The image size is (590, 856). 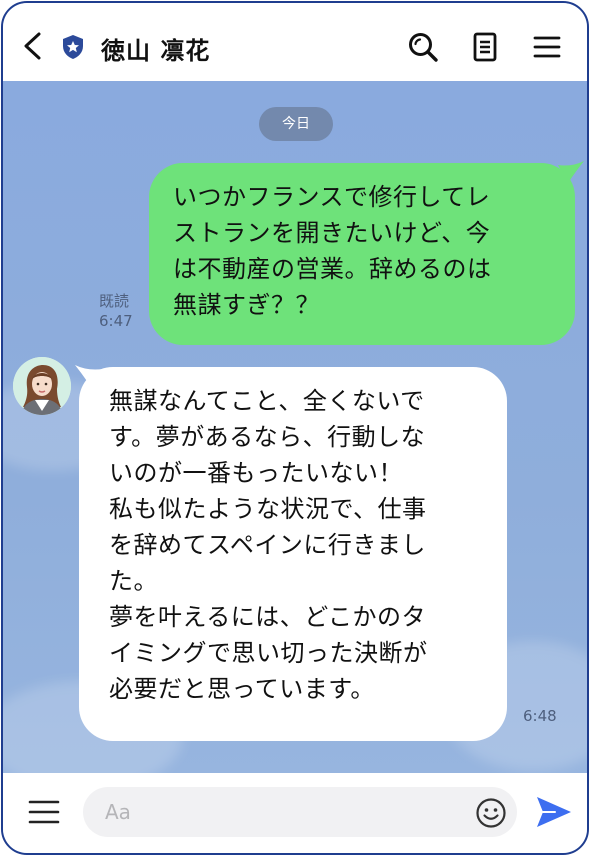 I want to click on message-input, so click(x=300, y=812).